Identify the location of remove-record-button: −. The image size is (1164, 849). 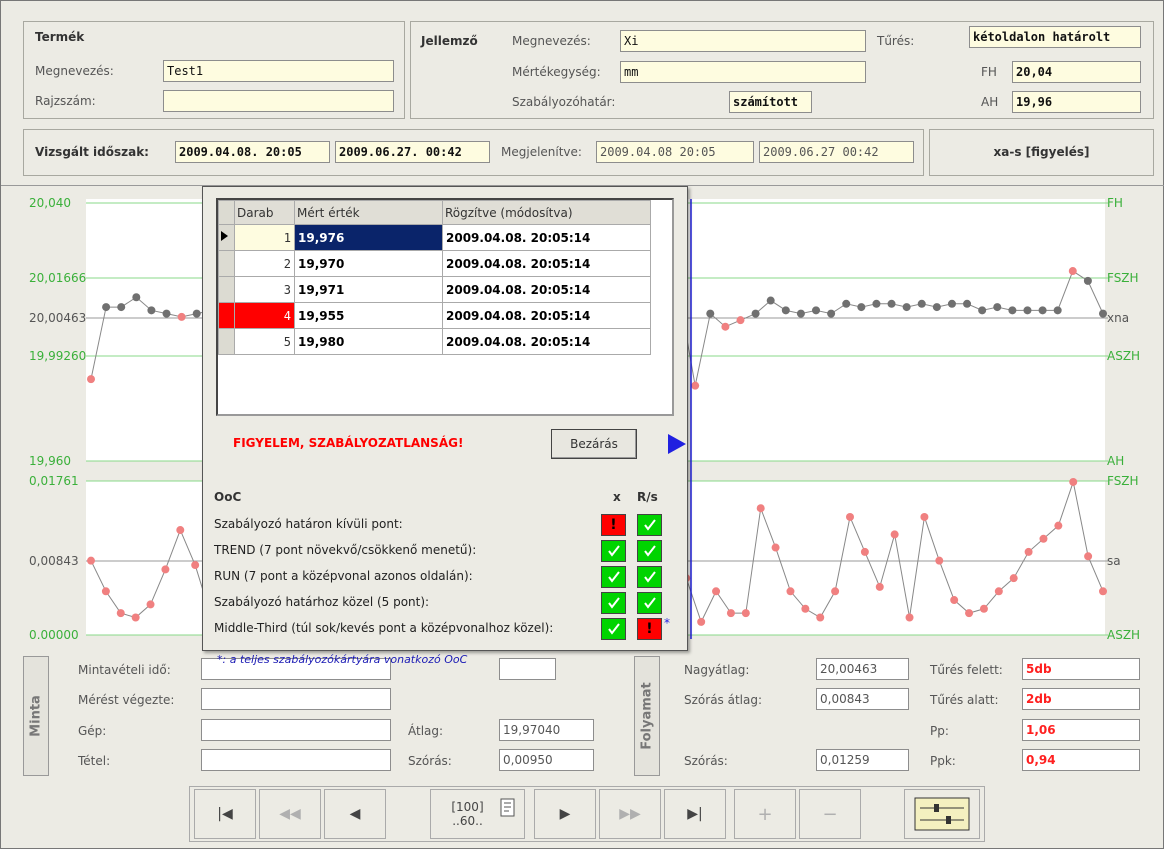
(830, 814).